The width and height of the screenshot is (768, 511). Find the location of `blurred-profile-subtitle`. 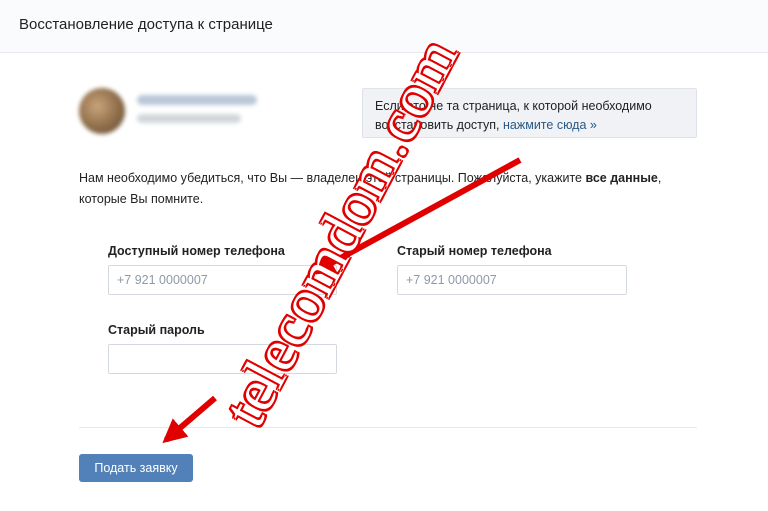

blurred-profile-subtitle is located at coordinates (189, 118).